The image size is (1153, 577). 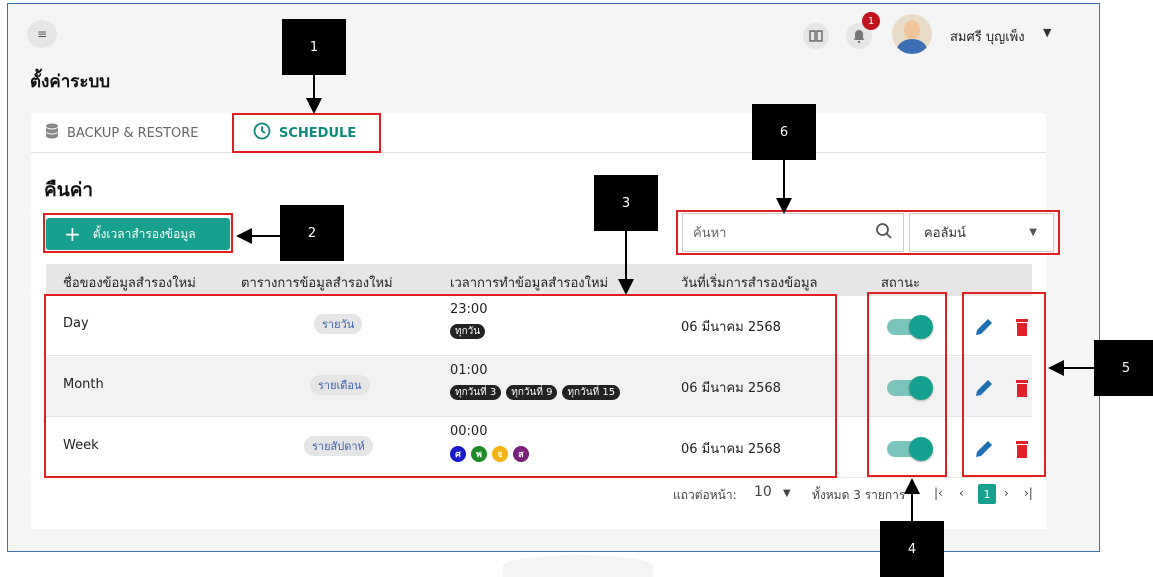 I want to click on watermark-logo, so click(x=578, y=566).